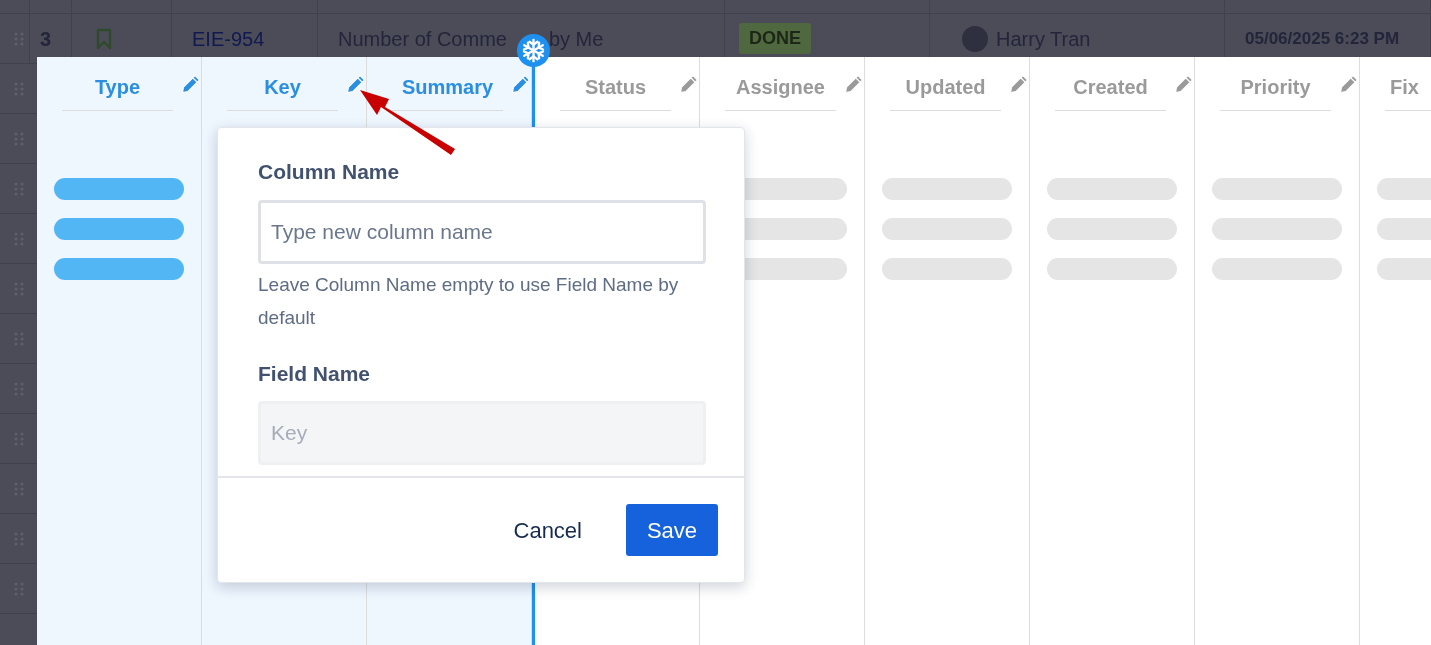  What do you see at coordinates (315, 373) in the screenshot?
I see `field-label: Field Name` at bounding box center [315, 373].